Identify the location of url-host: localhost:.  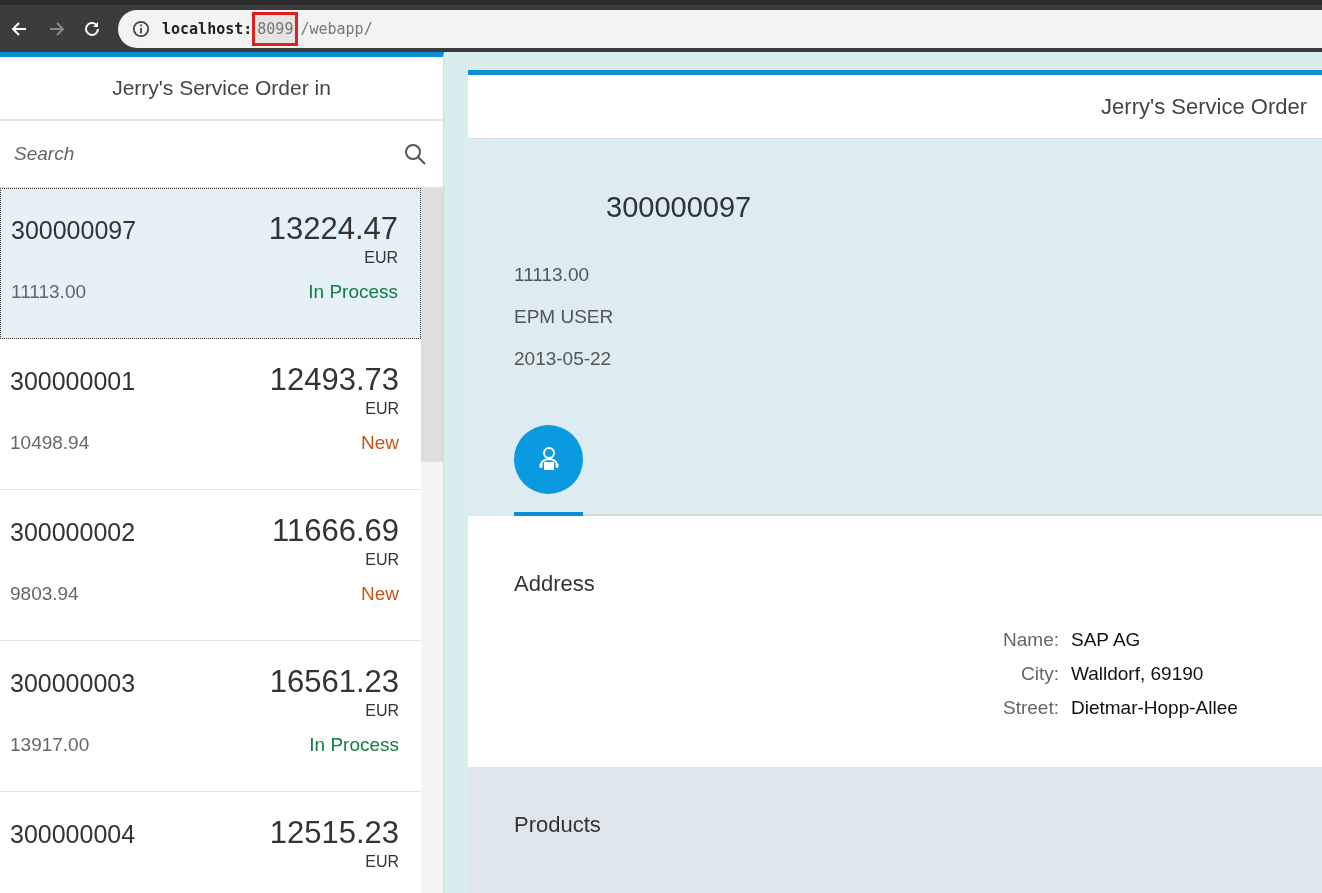
(207, 28).